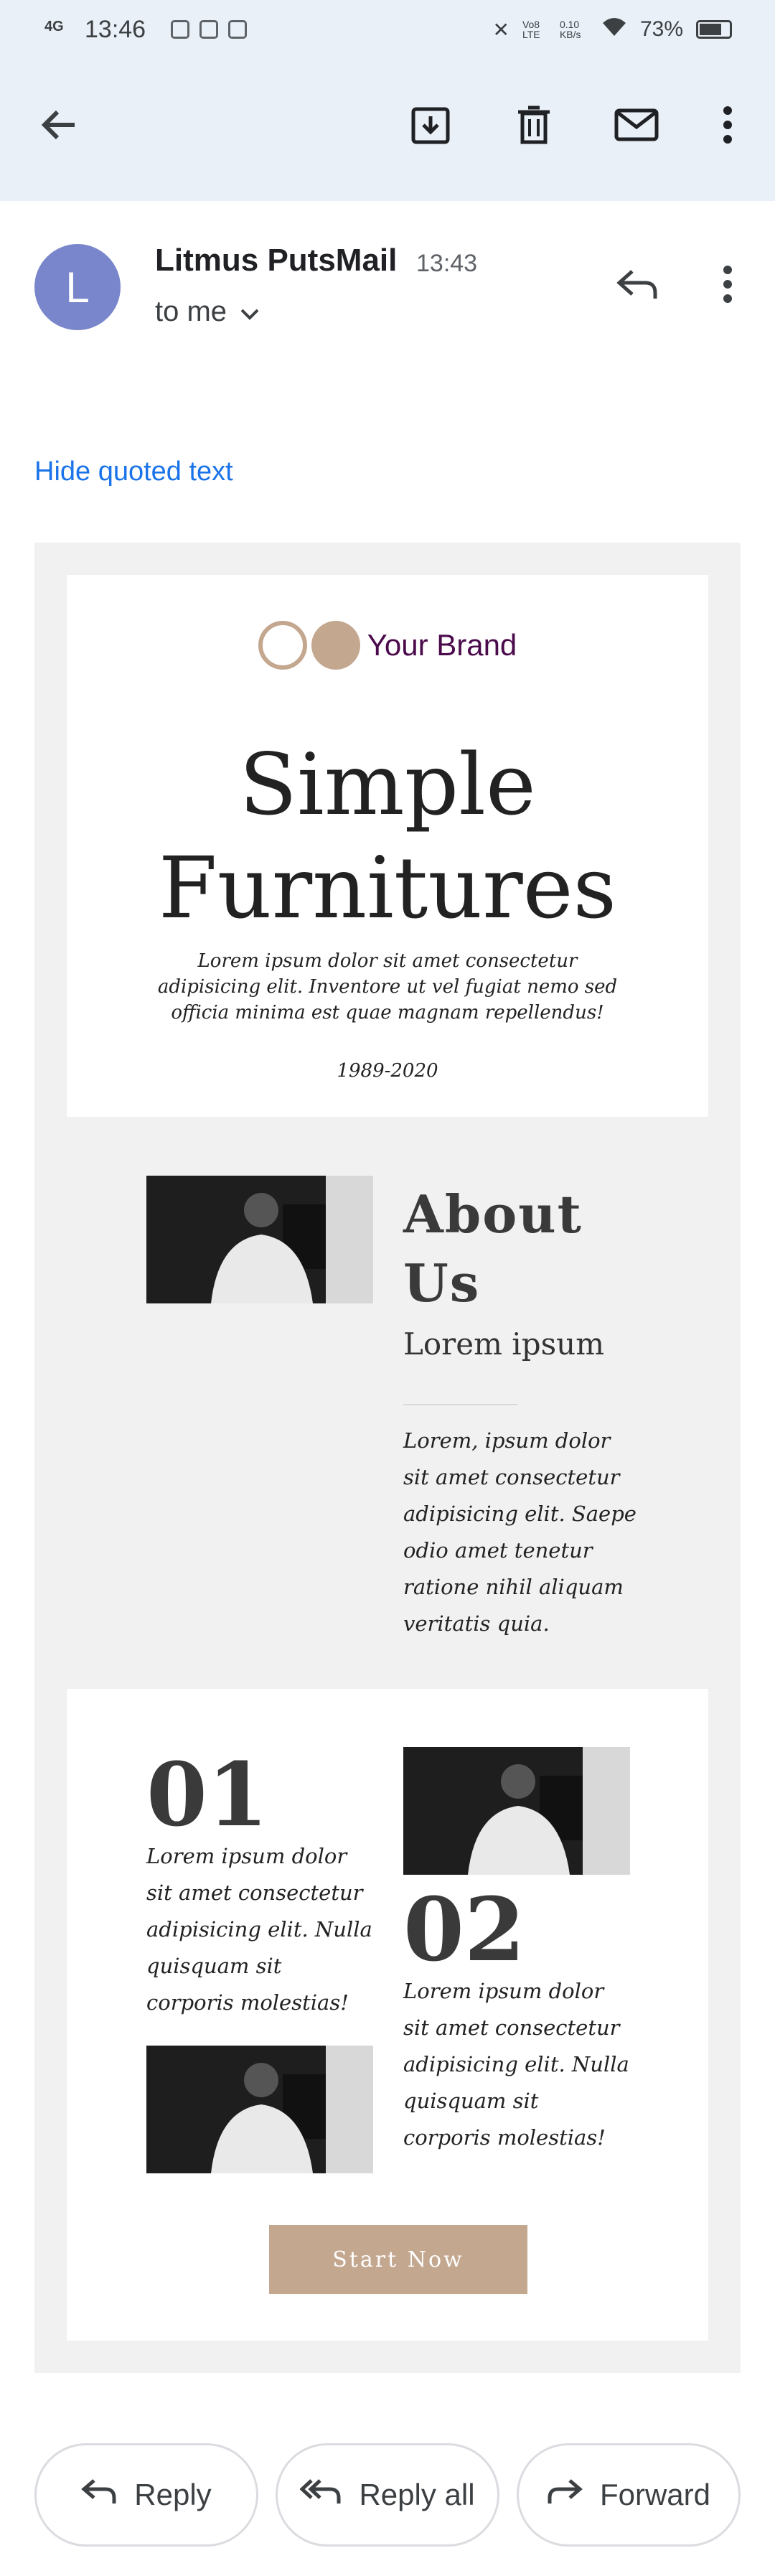 The width and height of the screenshot is (775, 2576). I want to click on youtube-icon, so click(208, 30).